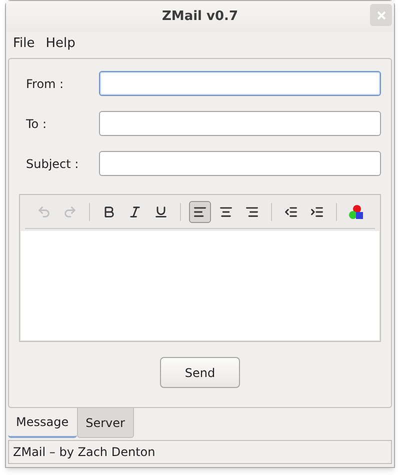  I want to click on align-left-icon, so click(199, 211).